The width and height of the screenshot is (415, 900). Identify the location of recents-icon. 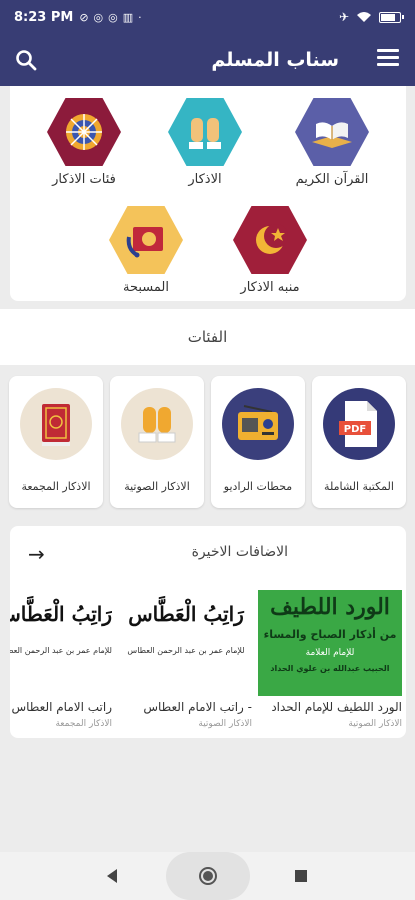
(301, 876).